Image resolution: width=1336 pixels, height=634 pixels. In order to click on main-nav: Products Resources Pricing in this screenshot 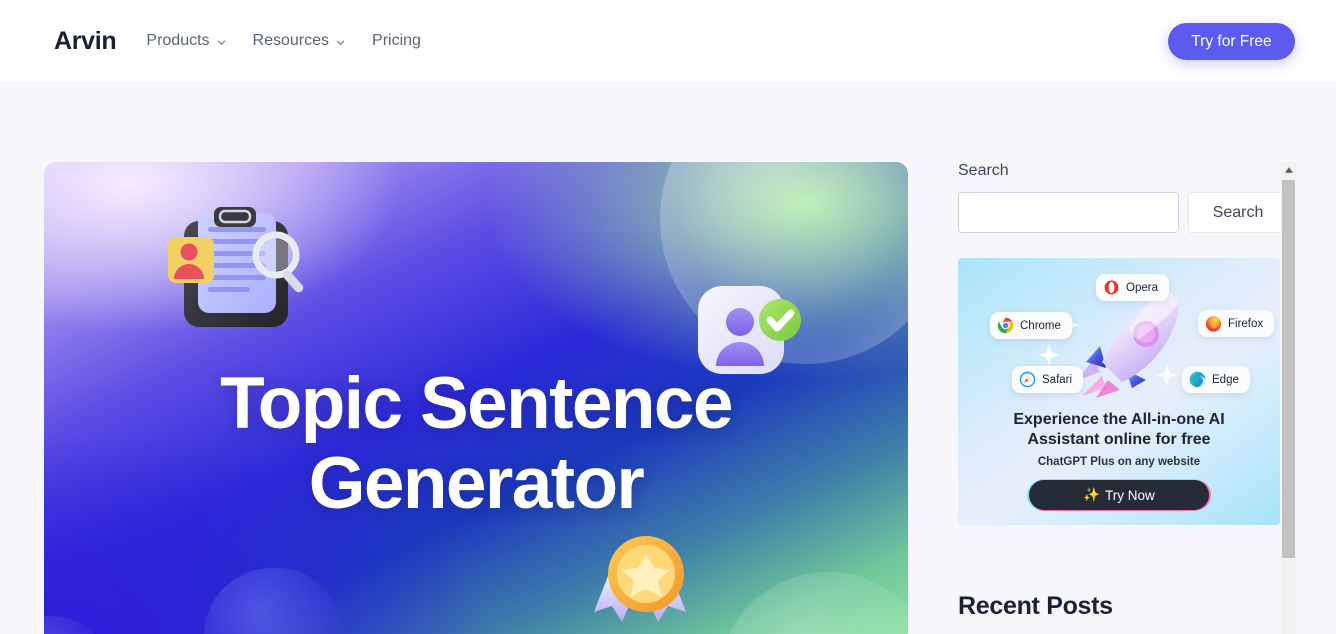, I will do `click(283, 41)`.